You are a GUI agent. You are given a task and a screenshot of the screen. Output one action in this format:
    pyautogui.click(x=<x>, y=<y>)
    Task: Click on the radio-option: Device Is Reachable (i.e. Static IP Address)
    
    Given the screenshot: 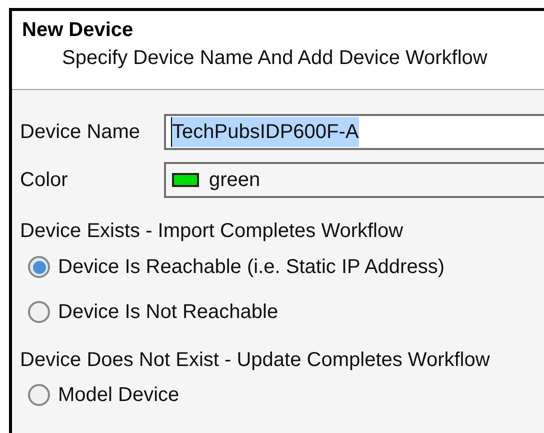 What is the action you would take?
    pyautogui.click(x=236, y=267)
    